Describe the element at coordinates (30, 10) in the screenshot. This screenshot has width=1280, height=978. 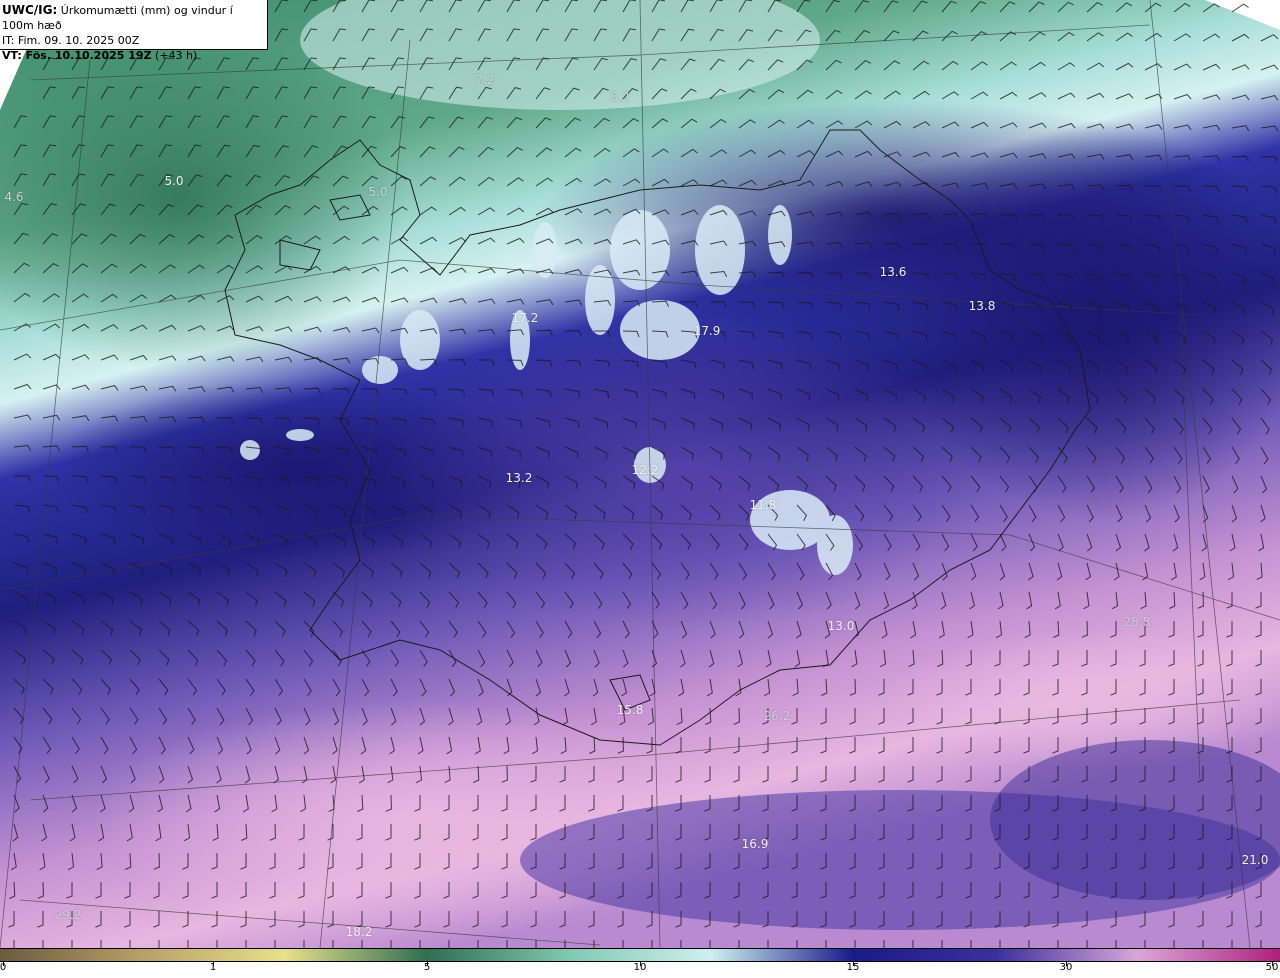
I see `model-code: UWC/IG:` at that location.